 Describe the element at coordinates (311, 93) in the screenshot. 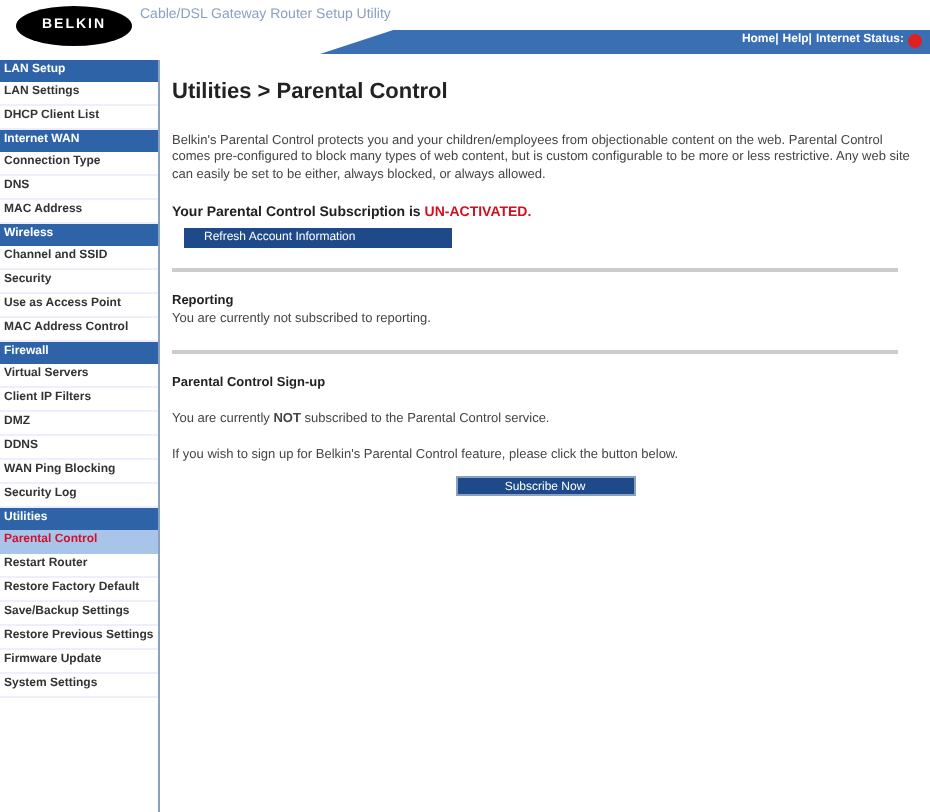

I see `page-title: Utilities > Parental Control` at that location.